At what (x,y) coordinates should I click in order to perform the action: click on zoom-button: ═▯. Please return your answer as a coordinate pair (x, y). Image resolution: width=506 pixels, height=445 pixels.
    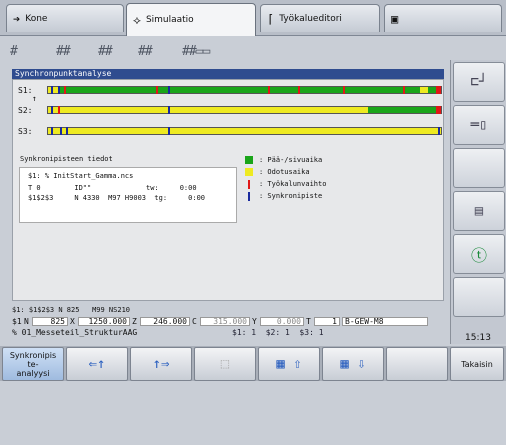
    Looking at the image, I should click on (479, 125).